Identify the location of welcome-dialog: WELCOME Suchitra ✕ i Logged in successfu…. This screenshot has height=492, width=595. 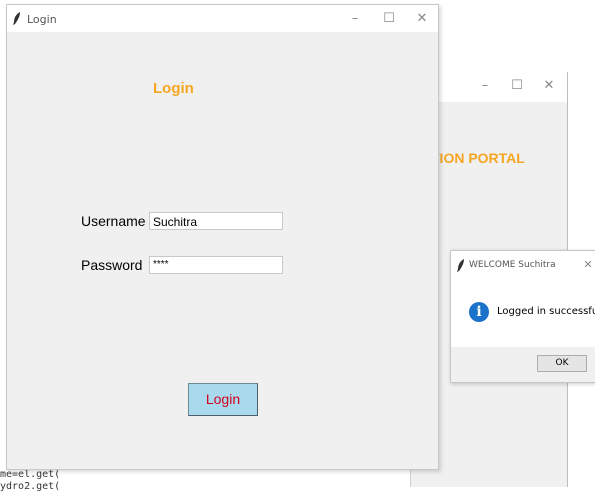
(522, 316).